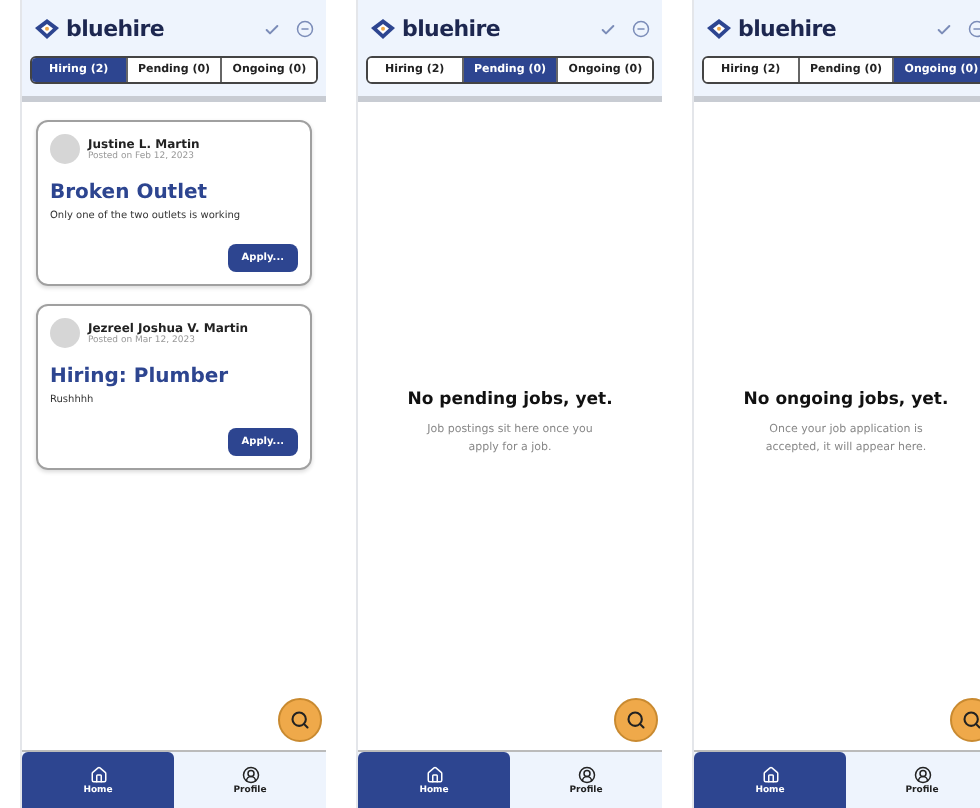  What do you see at coordinates (510, 400) in the screenshot?
I see `empty-title: No pending jobs, yet.` at bounding box center [510, 400].